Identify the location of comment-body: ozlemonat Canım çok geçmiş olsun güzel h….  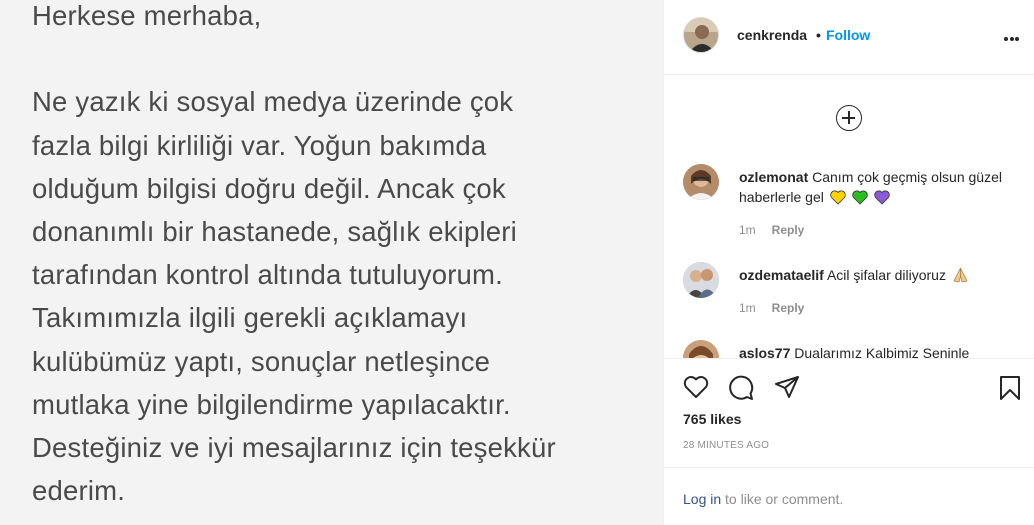
(874, 187).